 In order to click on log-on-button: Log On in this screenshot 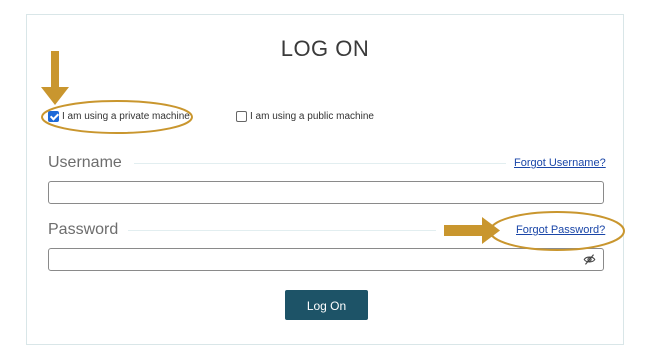, I will do `click(326, 305)`.